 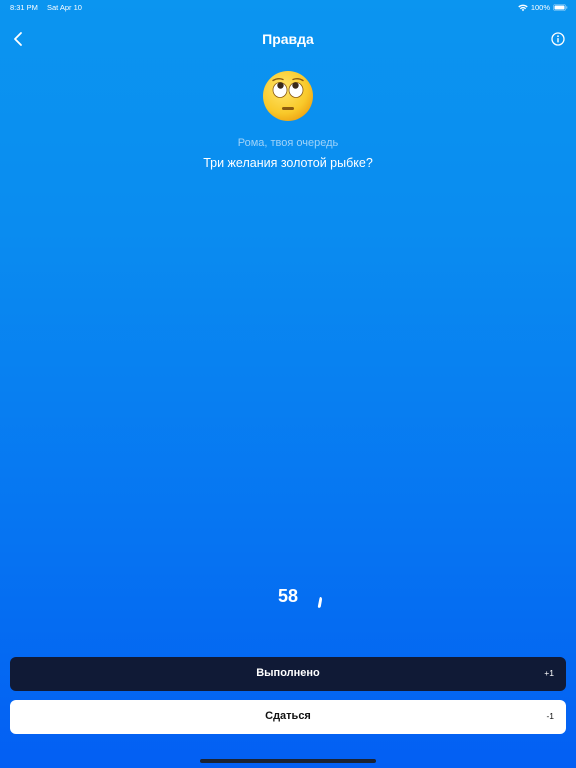 I want to click on surrender-button-label: Сдаться, so click(x=288, y=716).